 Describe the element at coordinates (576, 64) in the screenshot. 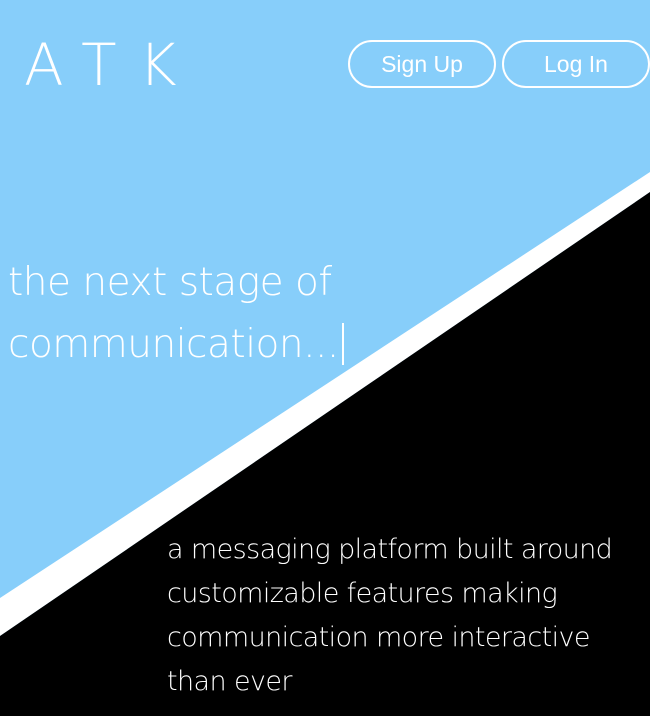

I see `log-in-button: Log In` at that location.